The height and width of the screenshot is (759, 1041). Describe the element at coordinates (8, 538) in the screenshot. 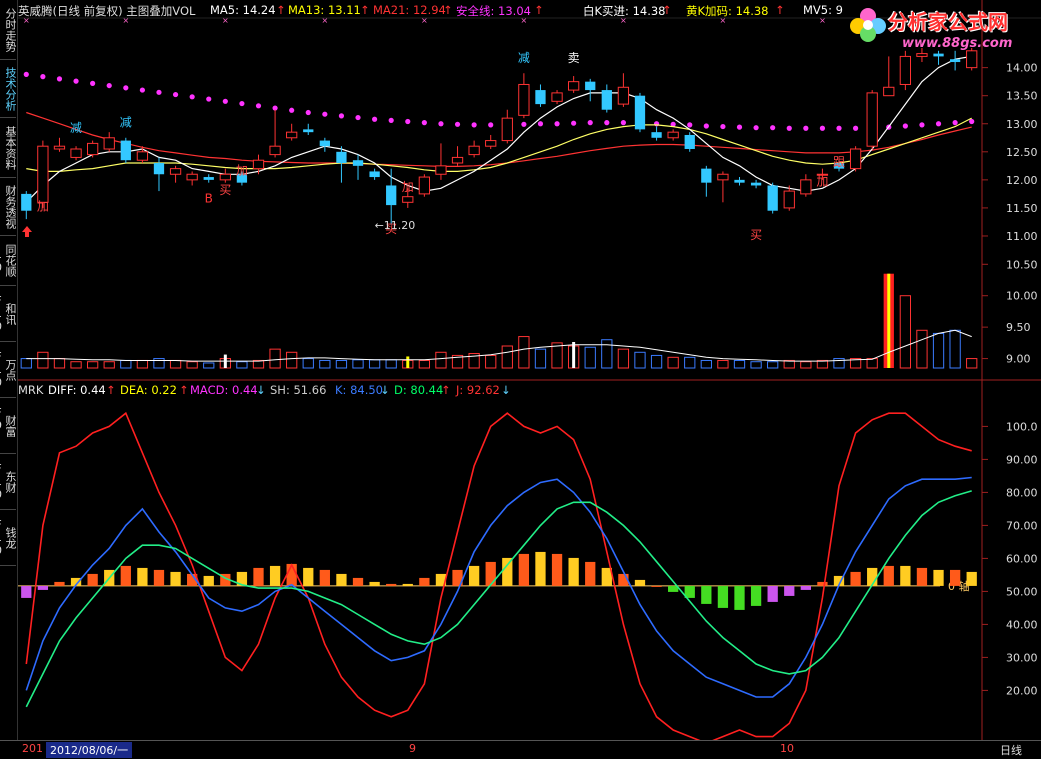

I see `sidebar-tab: 钱龙F10` at that location.